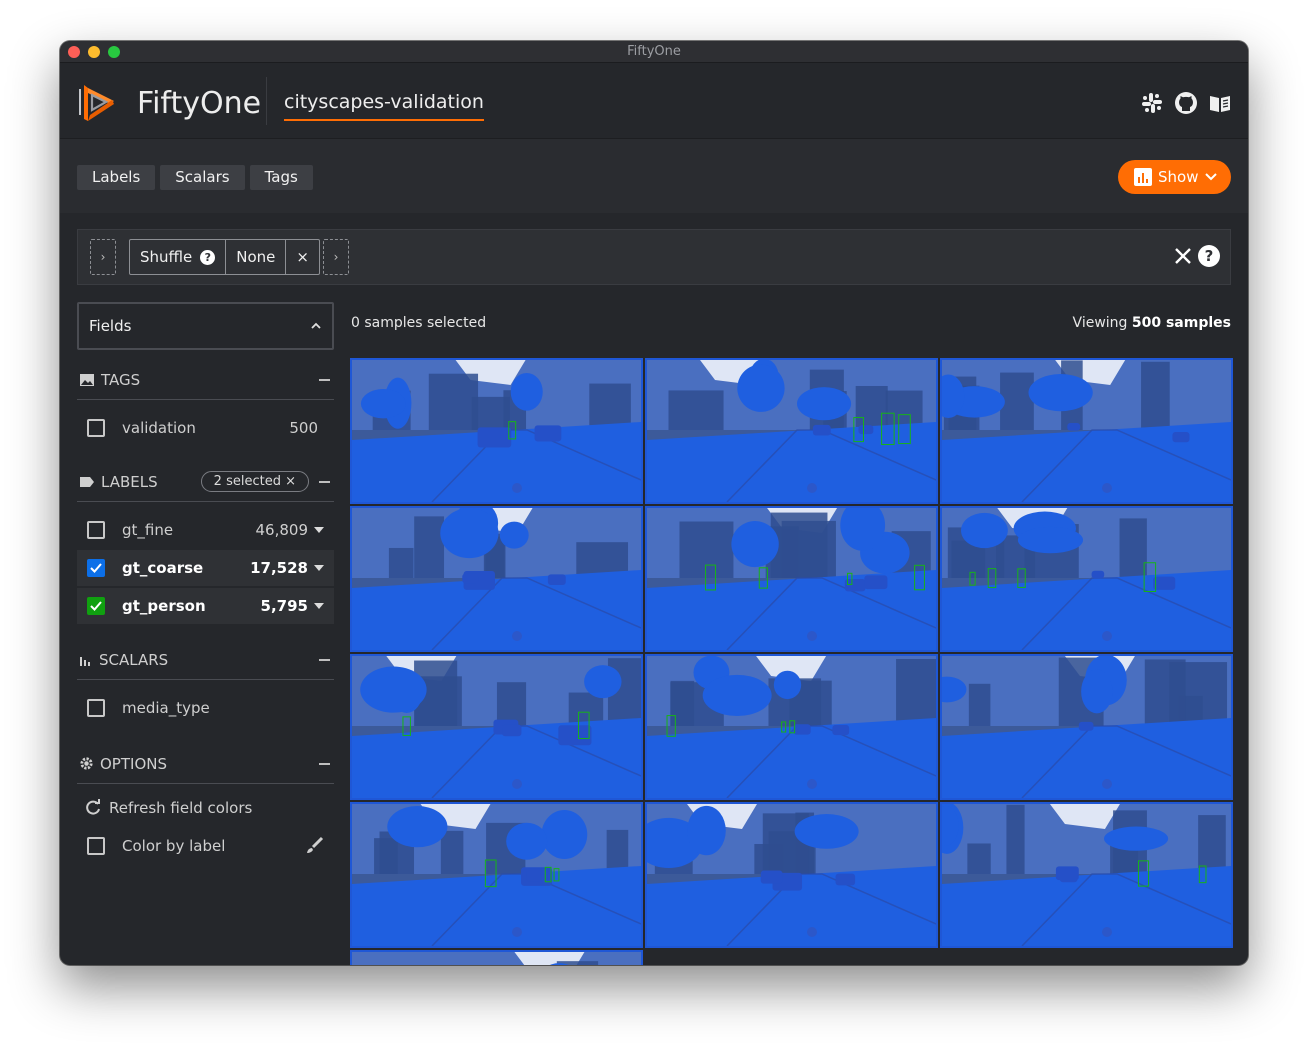  What do you see at coordinates (1181, 323) in the screenshot?
I see `viewing-samples: 500 samples` at bounding box center [1181, 323].